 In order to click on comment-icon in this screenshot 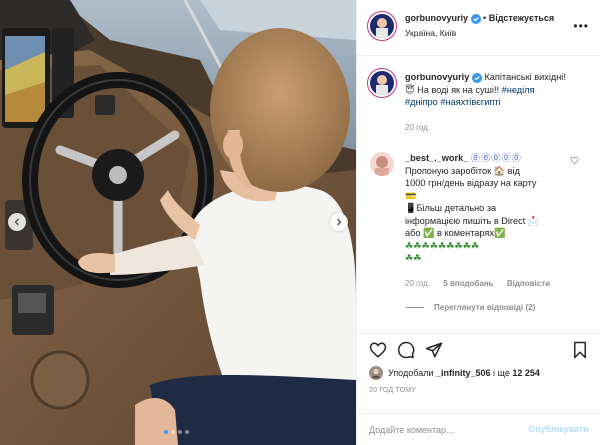, I will do `click(406, 350)`.